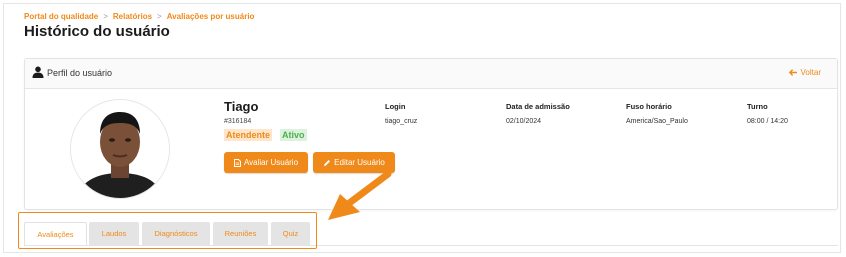 The image size is (846, 257). What do you see at coordinates (767, 121) in the screenshot?
I see `shift-value: 08:00 / 14:20` at bounding box center [767, 121].